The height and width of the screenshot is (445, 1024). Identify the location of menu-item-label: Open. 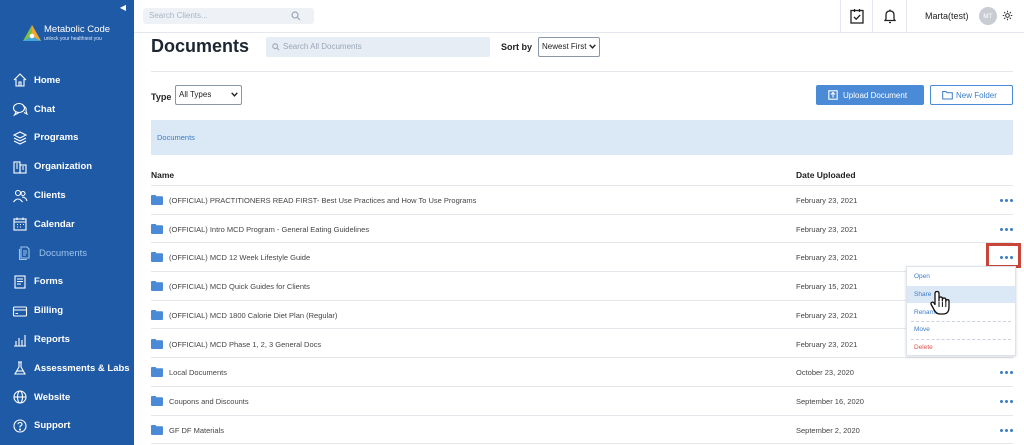
(922, 276).